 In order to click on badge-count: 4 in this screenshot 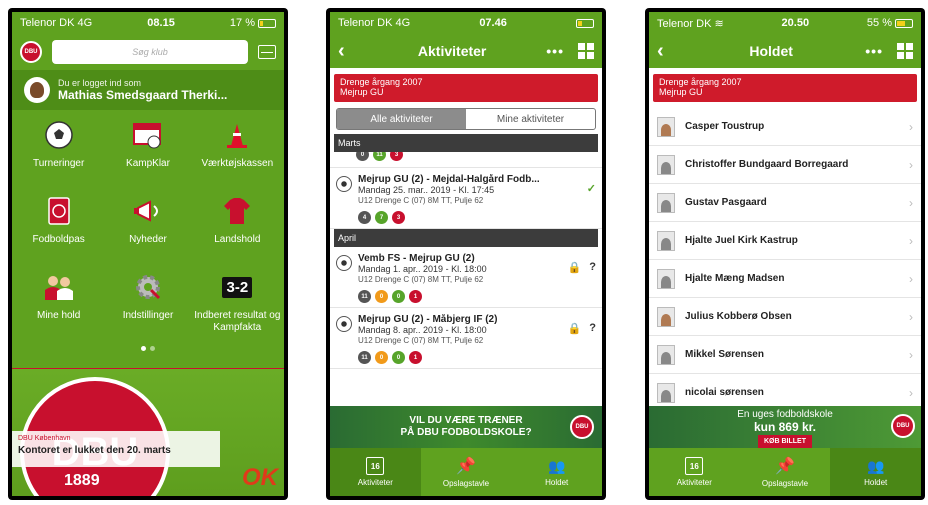, I will do `click(364, 217)`.